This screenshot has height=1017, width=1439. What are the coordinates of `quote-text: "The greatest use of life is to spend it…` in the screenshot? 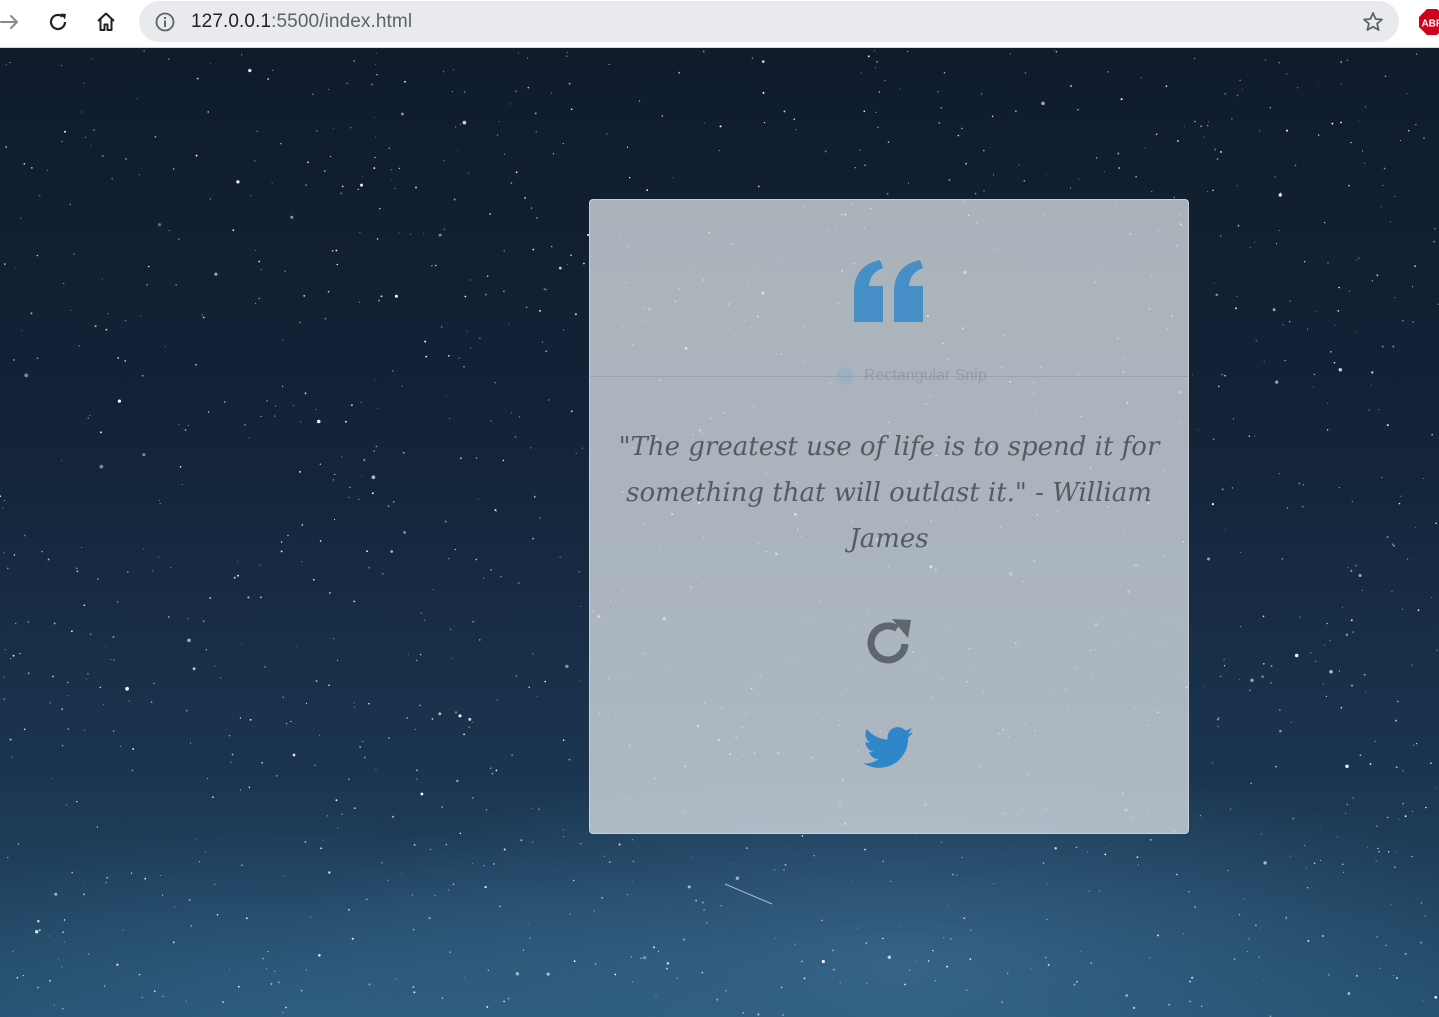 It's located at (889, 493).